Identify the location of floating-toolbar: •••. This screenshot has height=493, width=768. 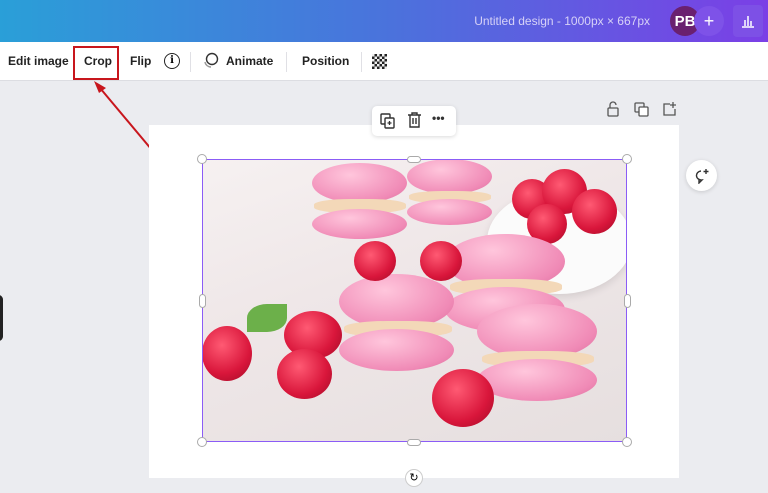
(414, 121).